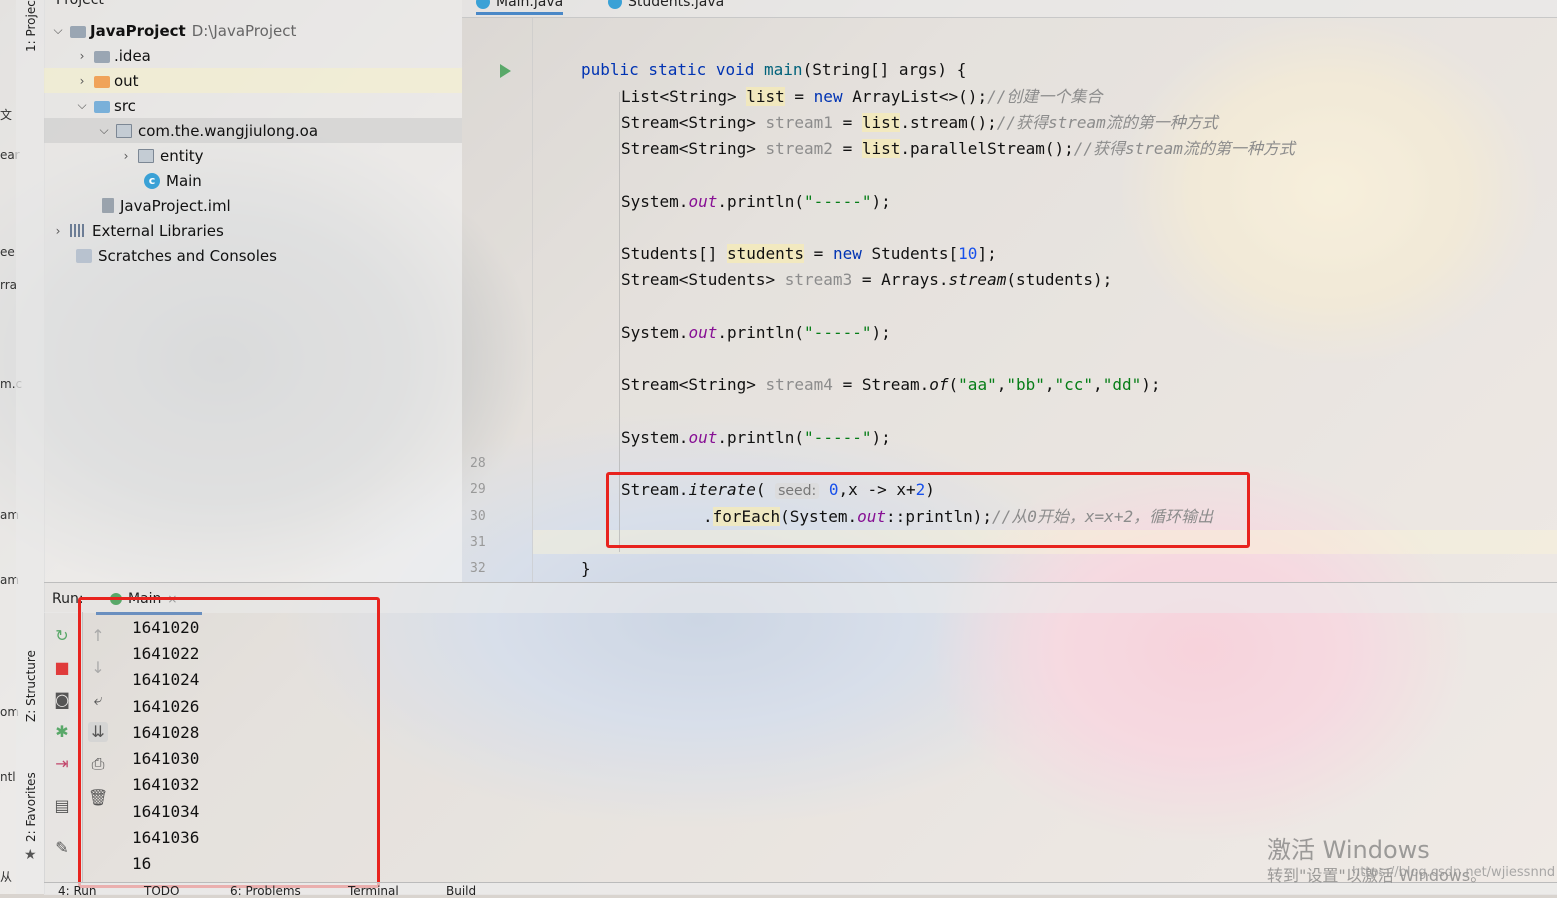 The height and width of the screenshot is (898, 1557). What do you see at coordinates (478, 568) in the screenshot?
I see `line-number: 32` at bounding box center [478, 568].